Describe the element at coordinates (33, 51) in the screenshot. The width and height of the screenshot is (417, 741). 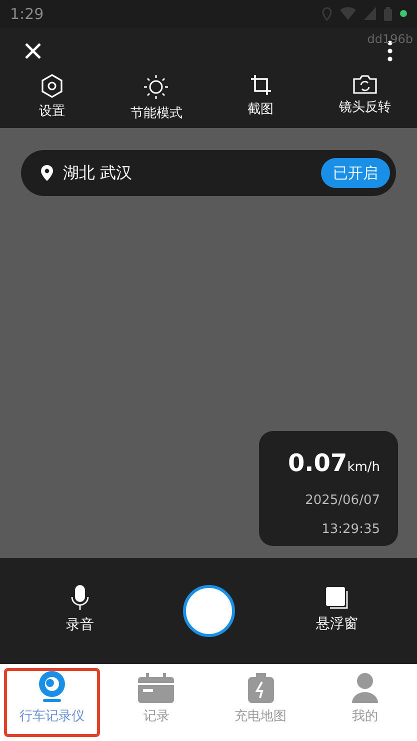
I see `close-icon` at that location.